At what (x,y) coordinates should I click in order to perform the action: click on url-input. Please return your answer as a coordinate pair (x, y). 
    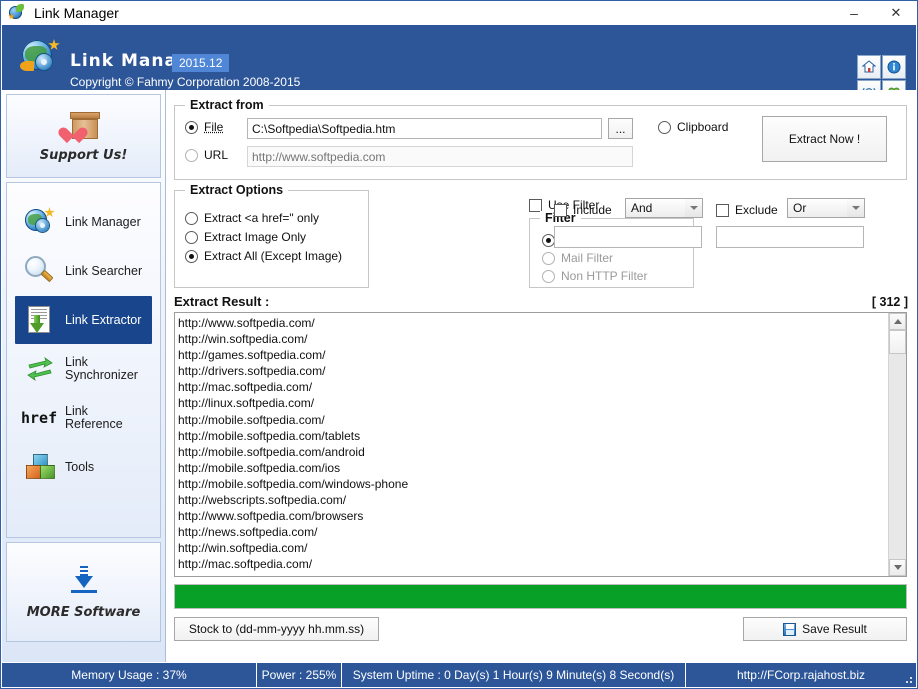
    Looking at the image, I should click on (440, 156).